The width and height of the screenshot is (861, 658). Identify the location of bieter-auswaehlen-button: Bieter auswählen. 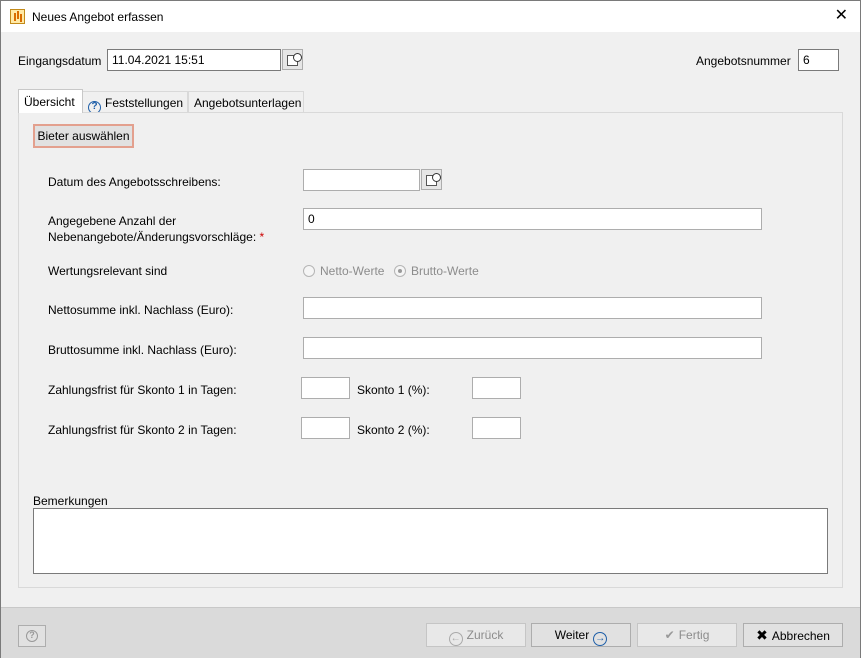
(83, 136).